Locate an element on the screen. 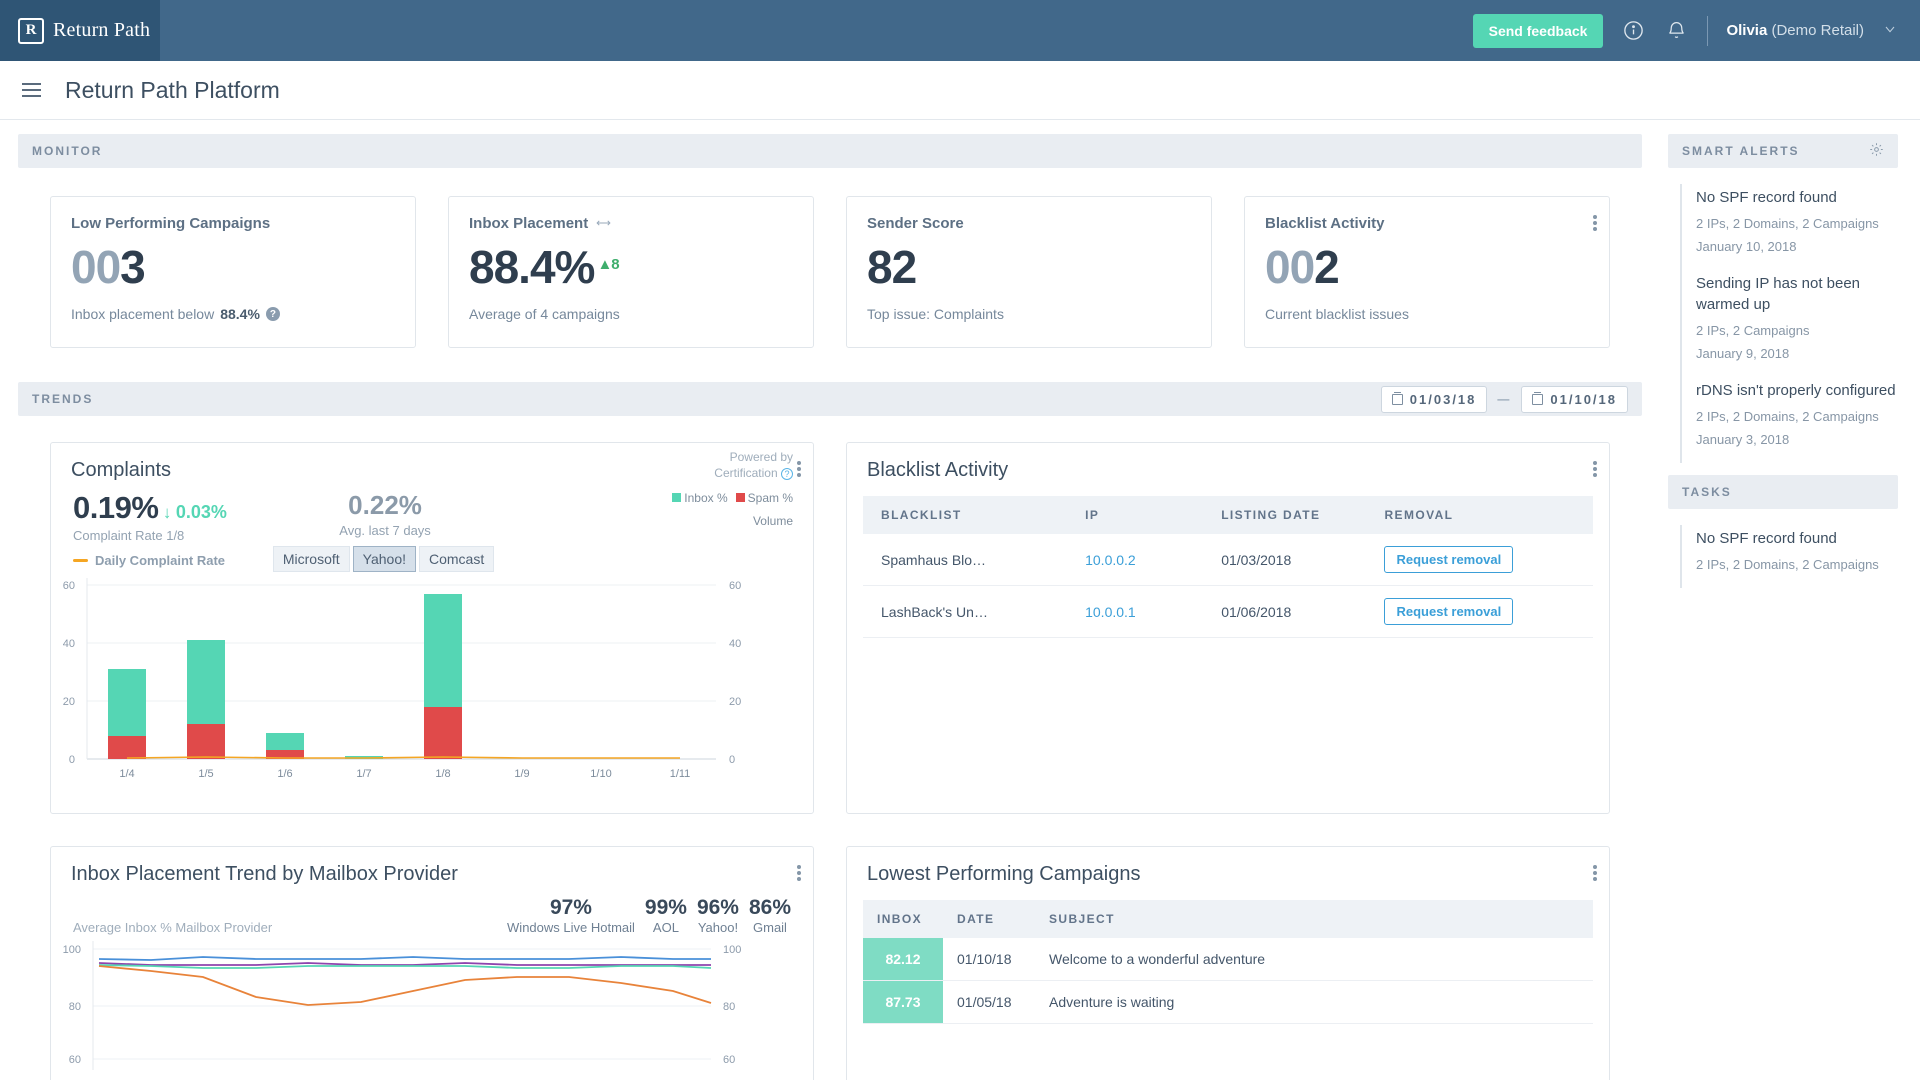 This screenshot has width=1920, height=1080. tab-microsoft: Microsoft is located at coordinates (311, 559).